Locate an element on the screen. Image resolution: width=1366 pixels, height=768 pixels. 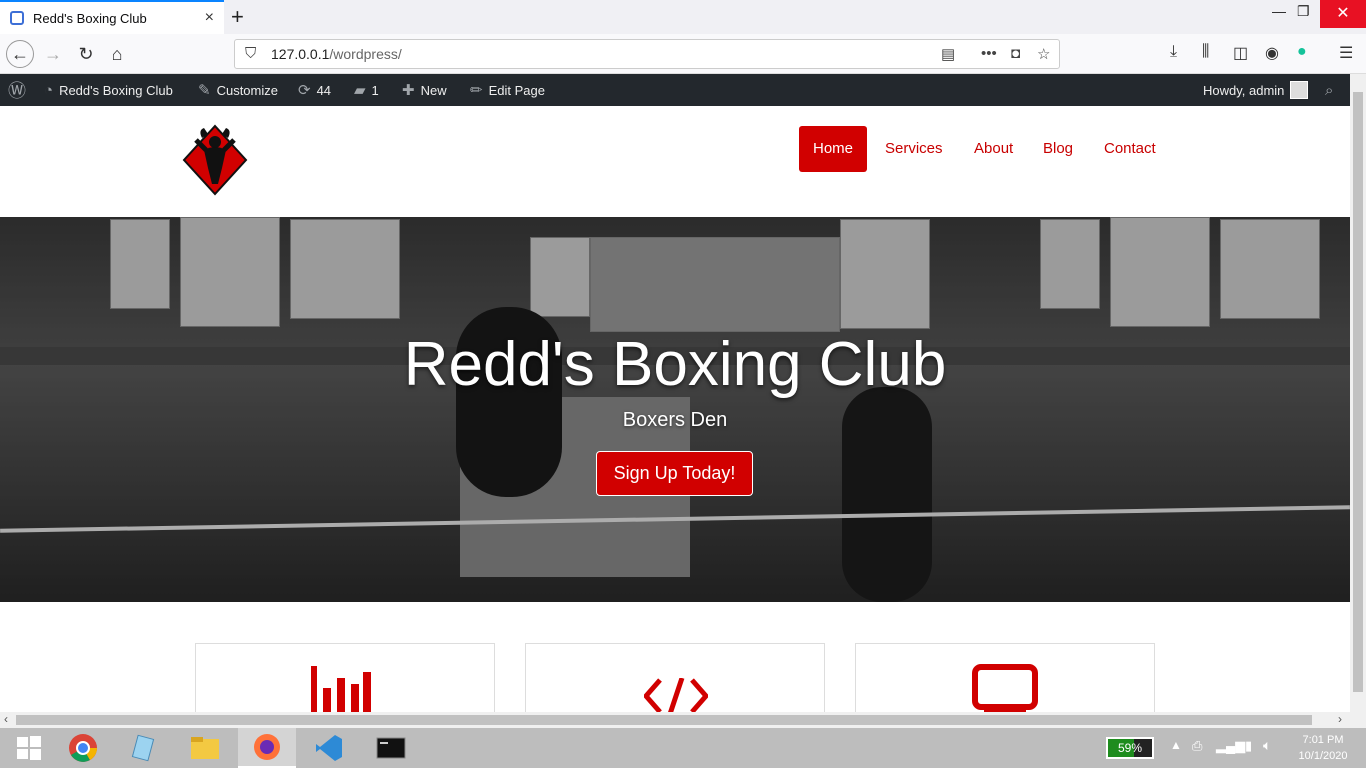
wordpress-logo-icon: Ⓦ is located at coordinates (17, 90).